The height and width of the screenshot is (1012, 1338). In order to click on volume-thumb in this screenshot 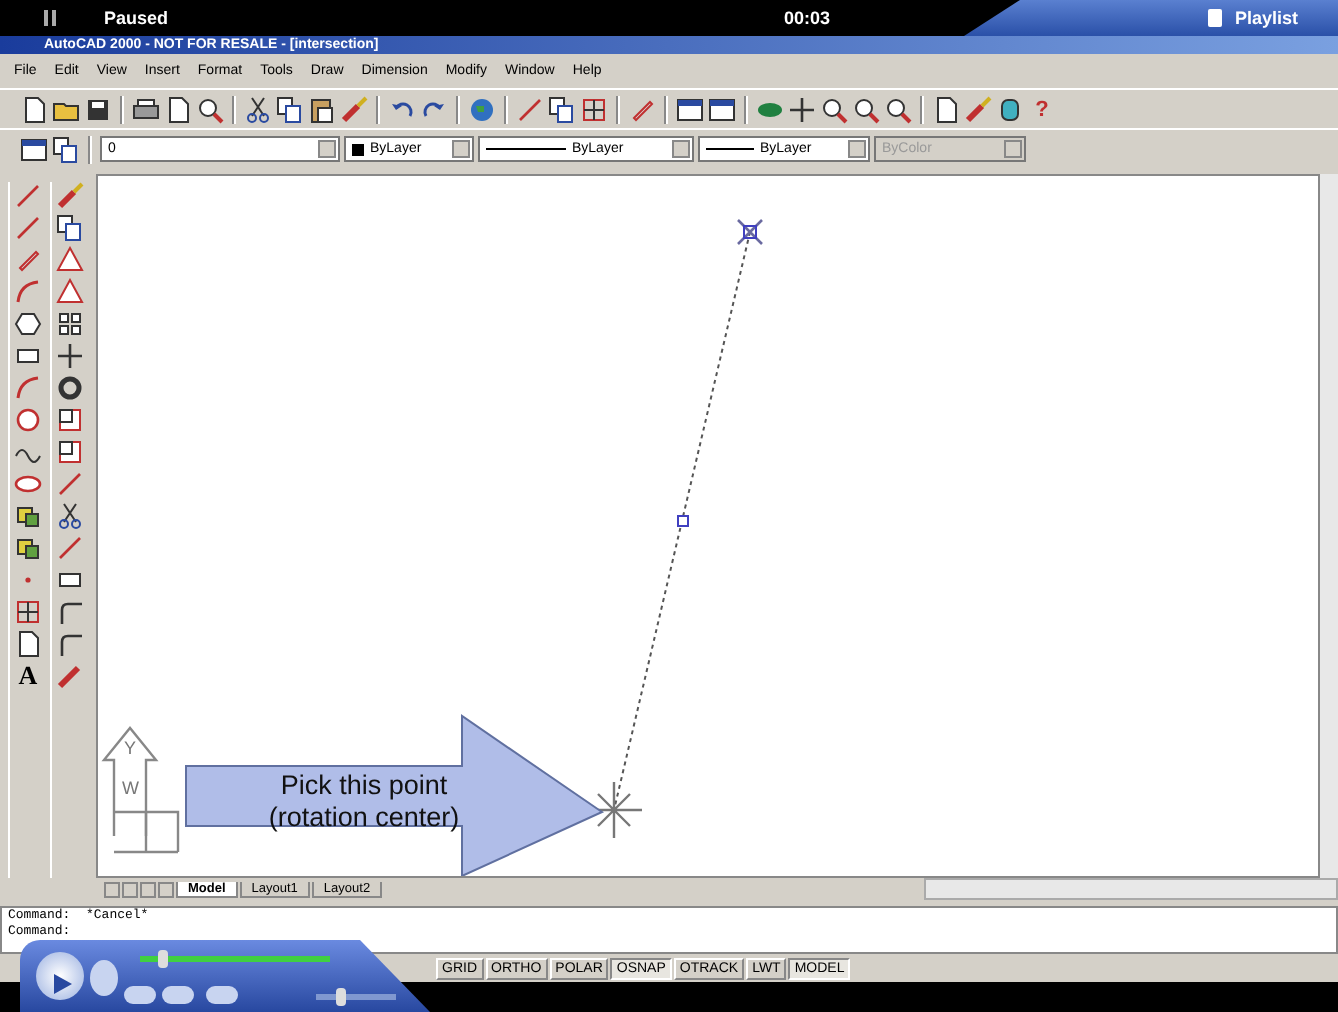, I will do `click(341, 997)`.